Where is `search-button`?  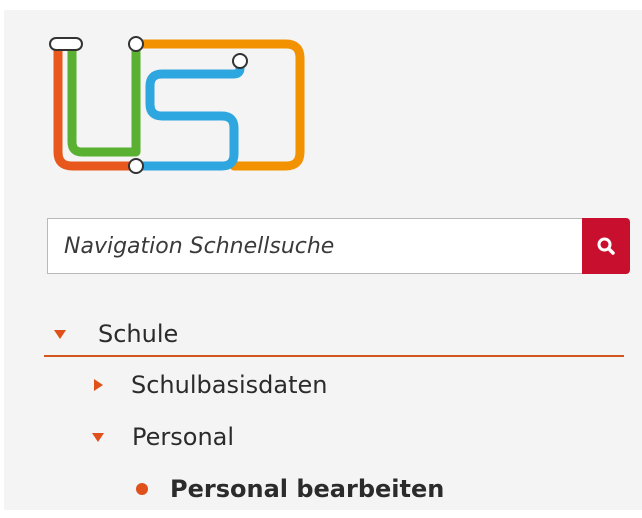 search-button is located at coordinates (606, 246).